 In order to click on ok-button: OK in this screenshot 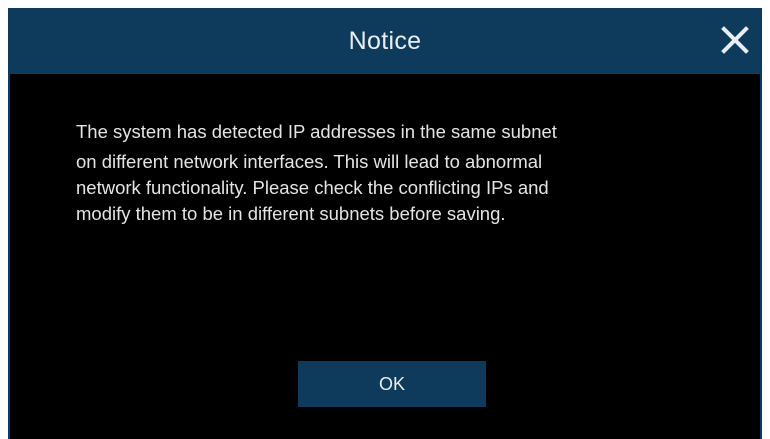, I will do `click(392, 384)`.